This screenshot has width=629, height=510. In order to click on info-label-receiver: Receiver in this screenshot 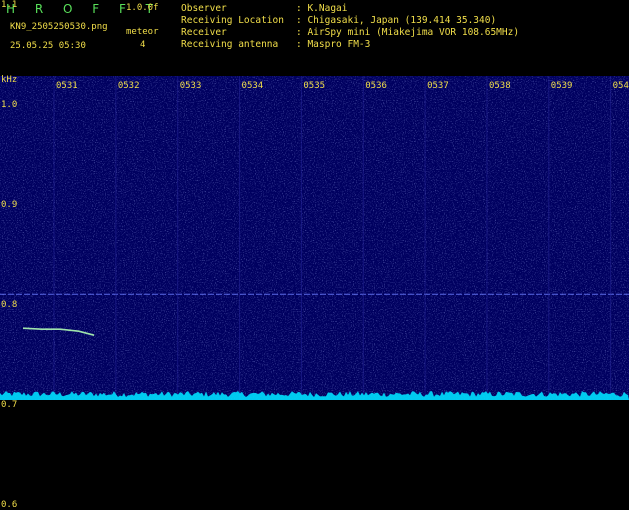, I will do `click(204, 32)`.